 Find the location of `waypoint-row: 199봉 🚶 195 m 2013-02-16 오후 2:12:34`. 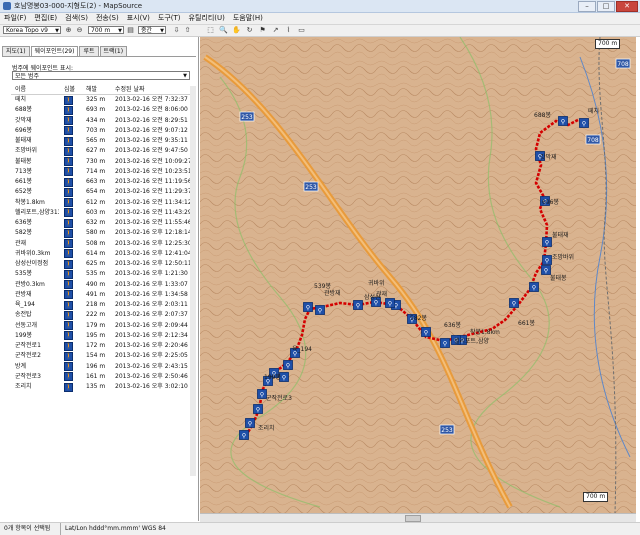

waypoint-row: 199봉 🚶 195 m 2013-02-16 오후 2:12:34 is located at coordinates (101, 336).